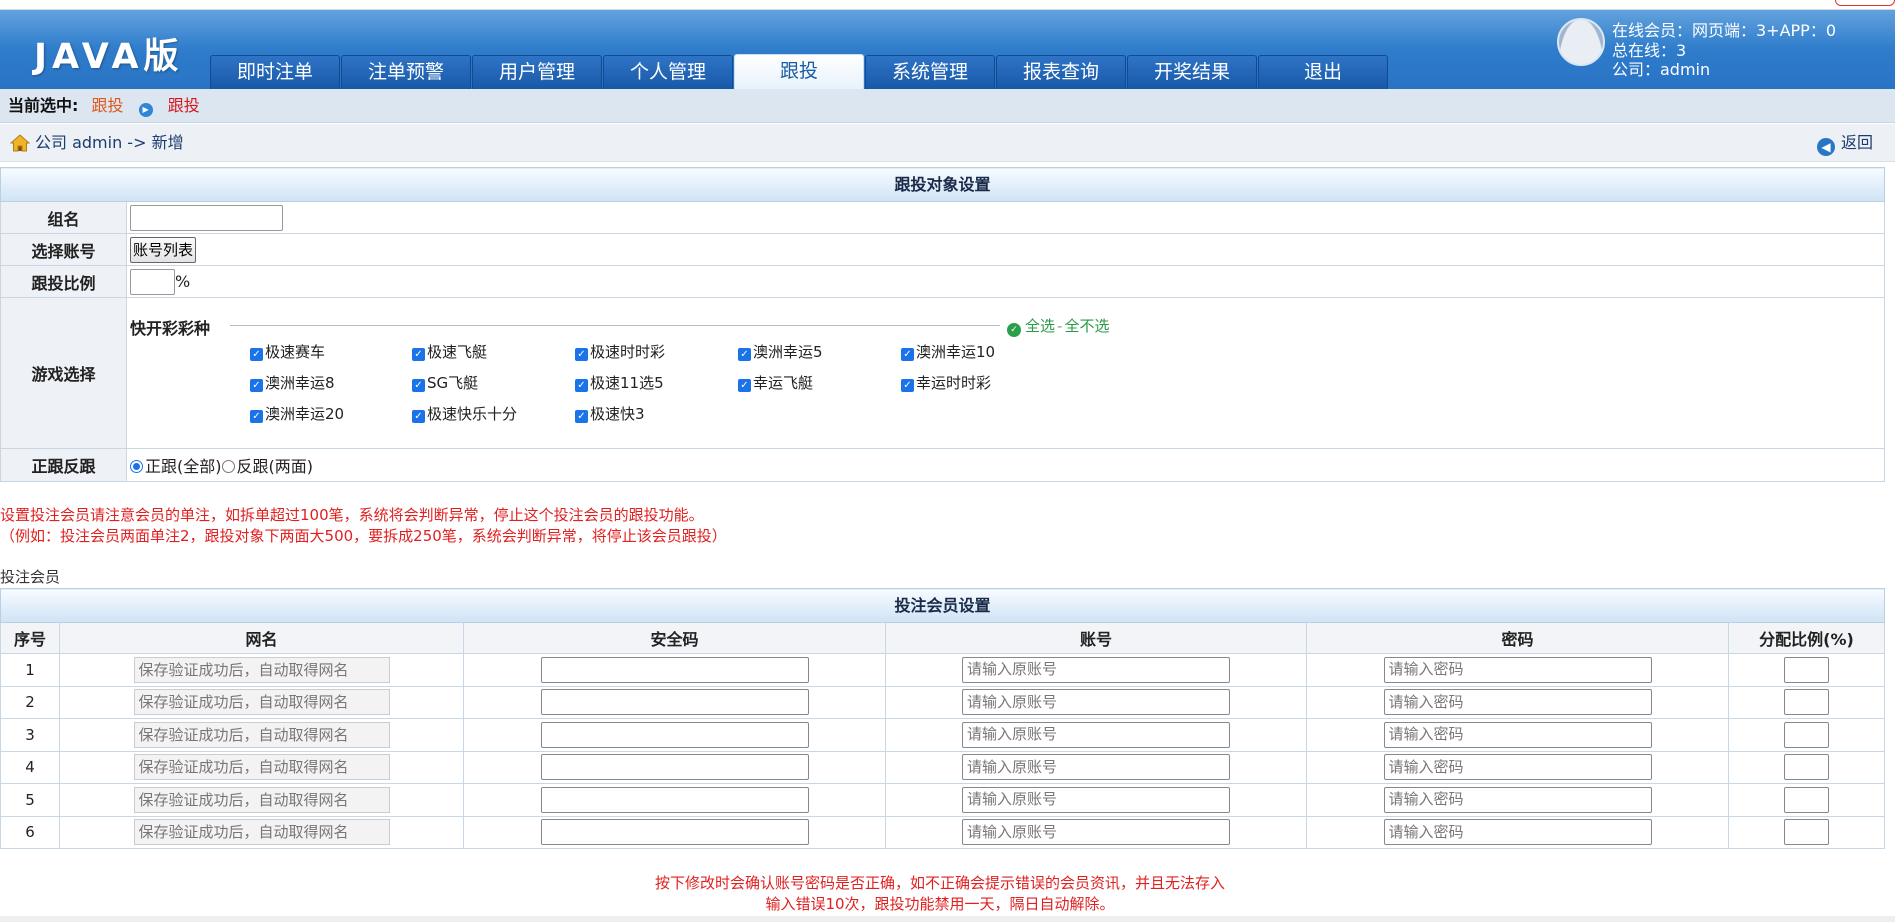  I want to click on game-option-label: 澳洲幸运5, so click(788, 352).